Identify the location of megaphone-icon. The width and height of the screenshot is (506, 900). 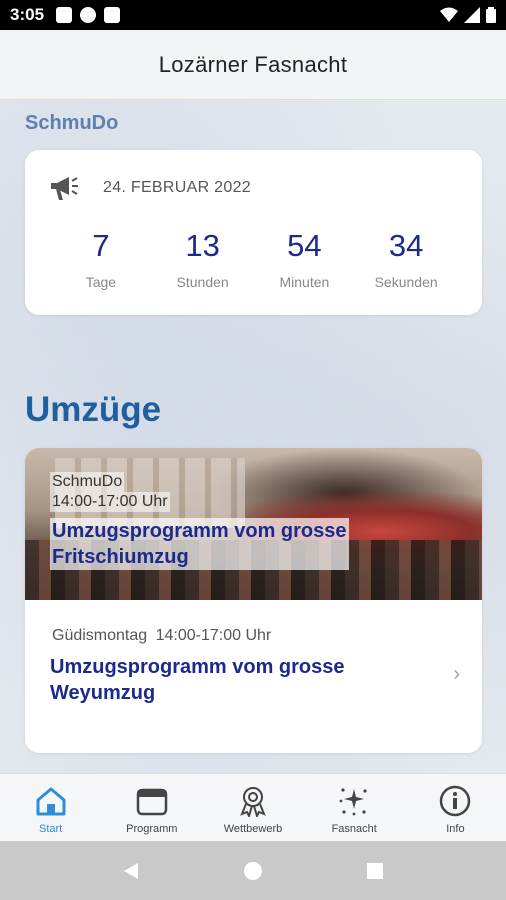
(64, 188).